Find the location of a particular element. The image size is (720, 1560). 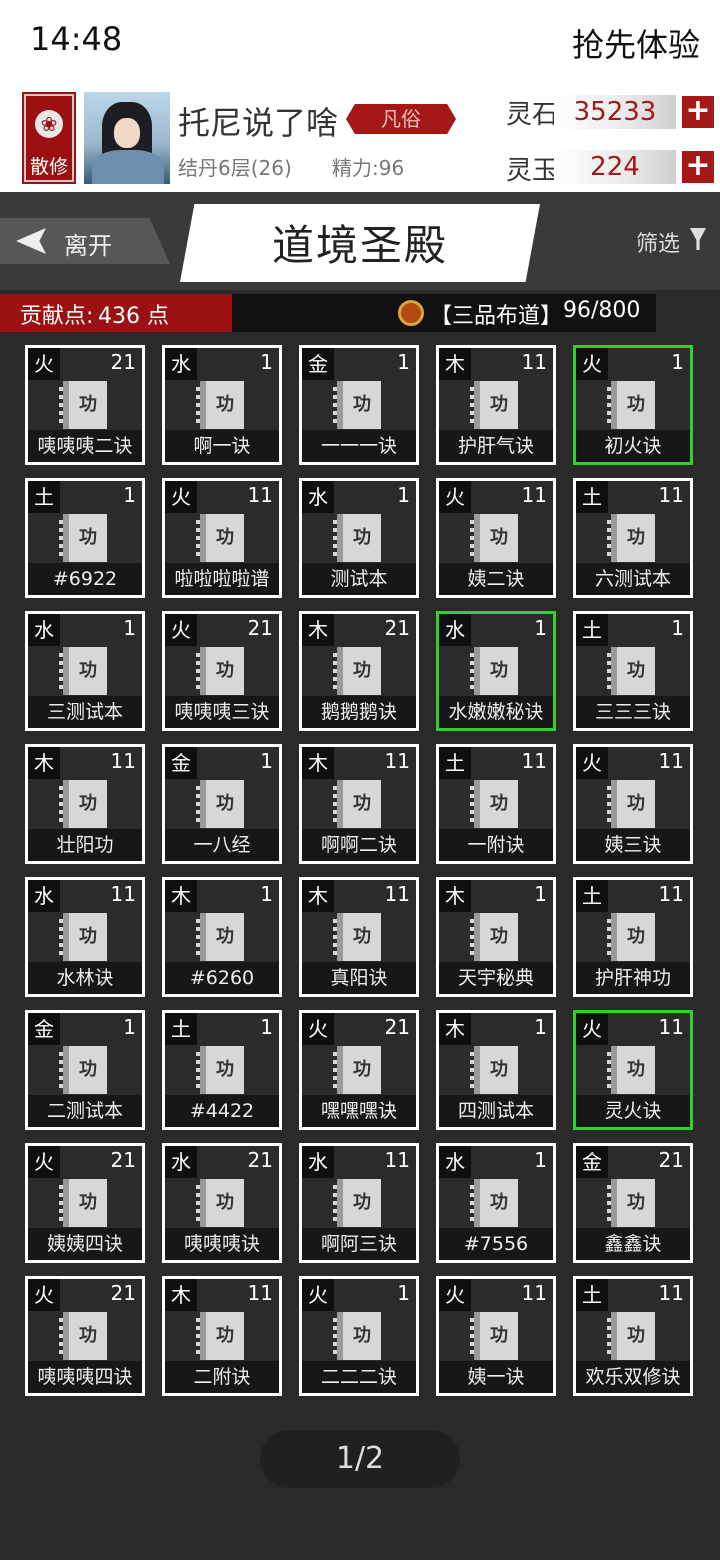

skill-card: 金 1 功二测试本 is located at coordinates (85, 1070).